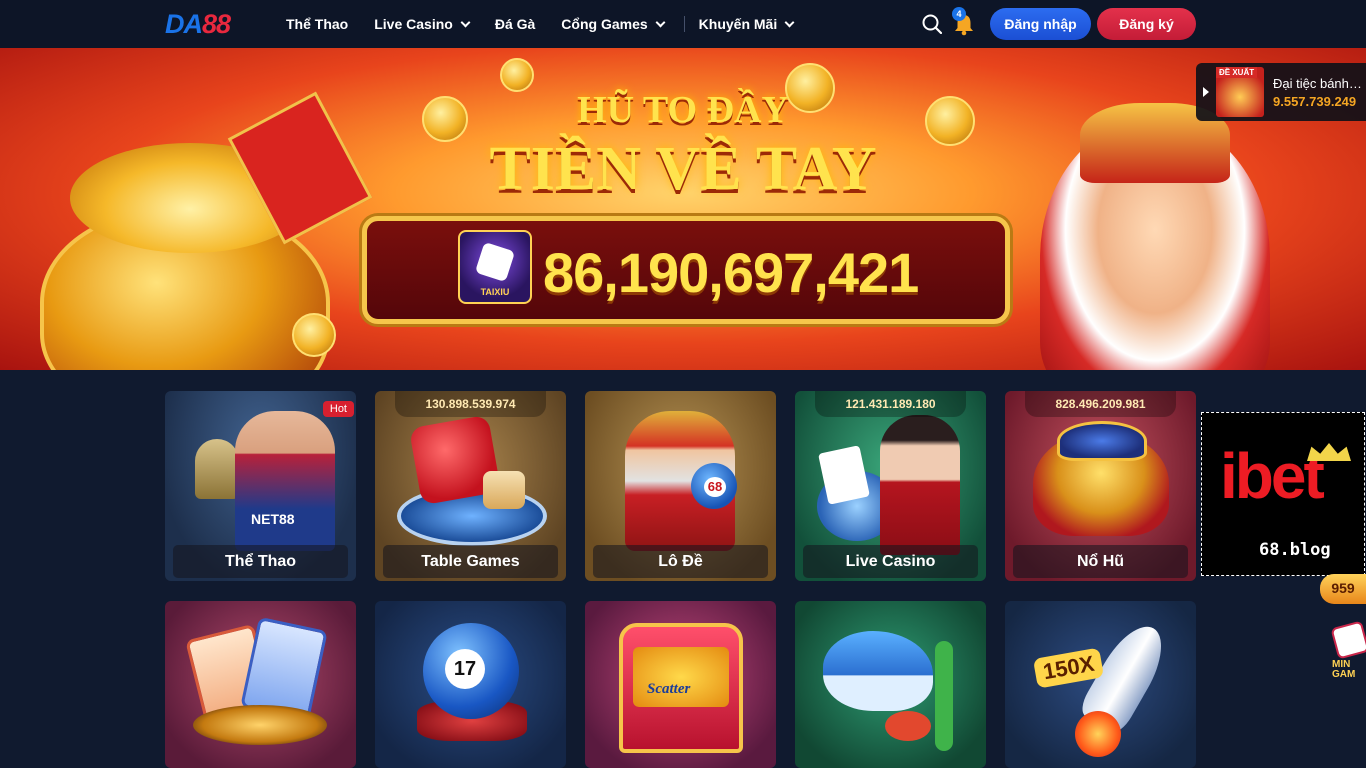 The image size is (1366, 768). Describe the element at coordinates (285, 481) in the screenshot. I see `player-image` at that location.